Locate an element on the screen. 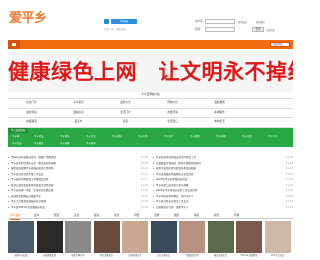  photo-caption: DIY手工作品 is located at coordinates (278, 255).